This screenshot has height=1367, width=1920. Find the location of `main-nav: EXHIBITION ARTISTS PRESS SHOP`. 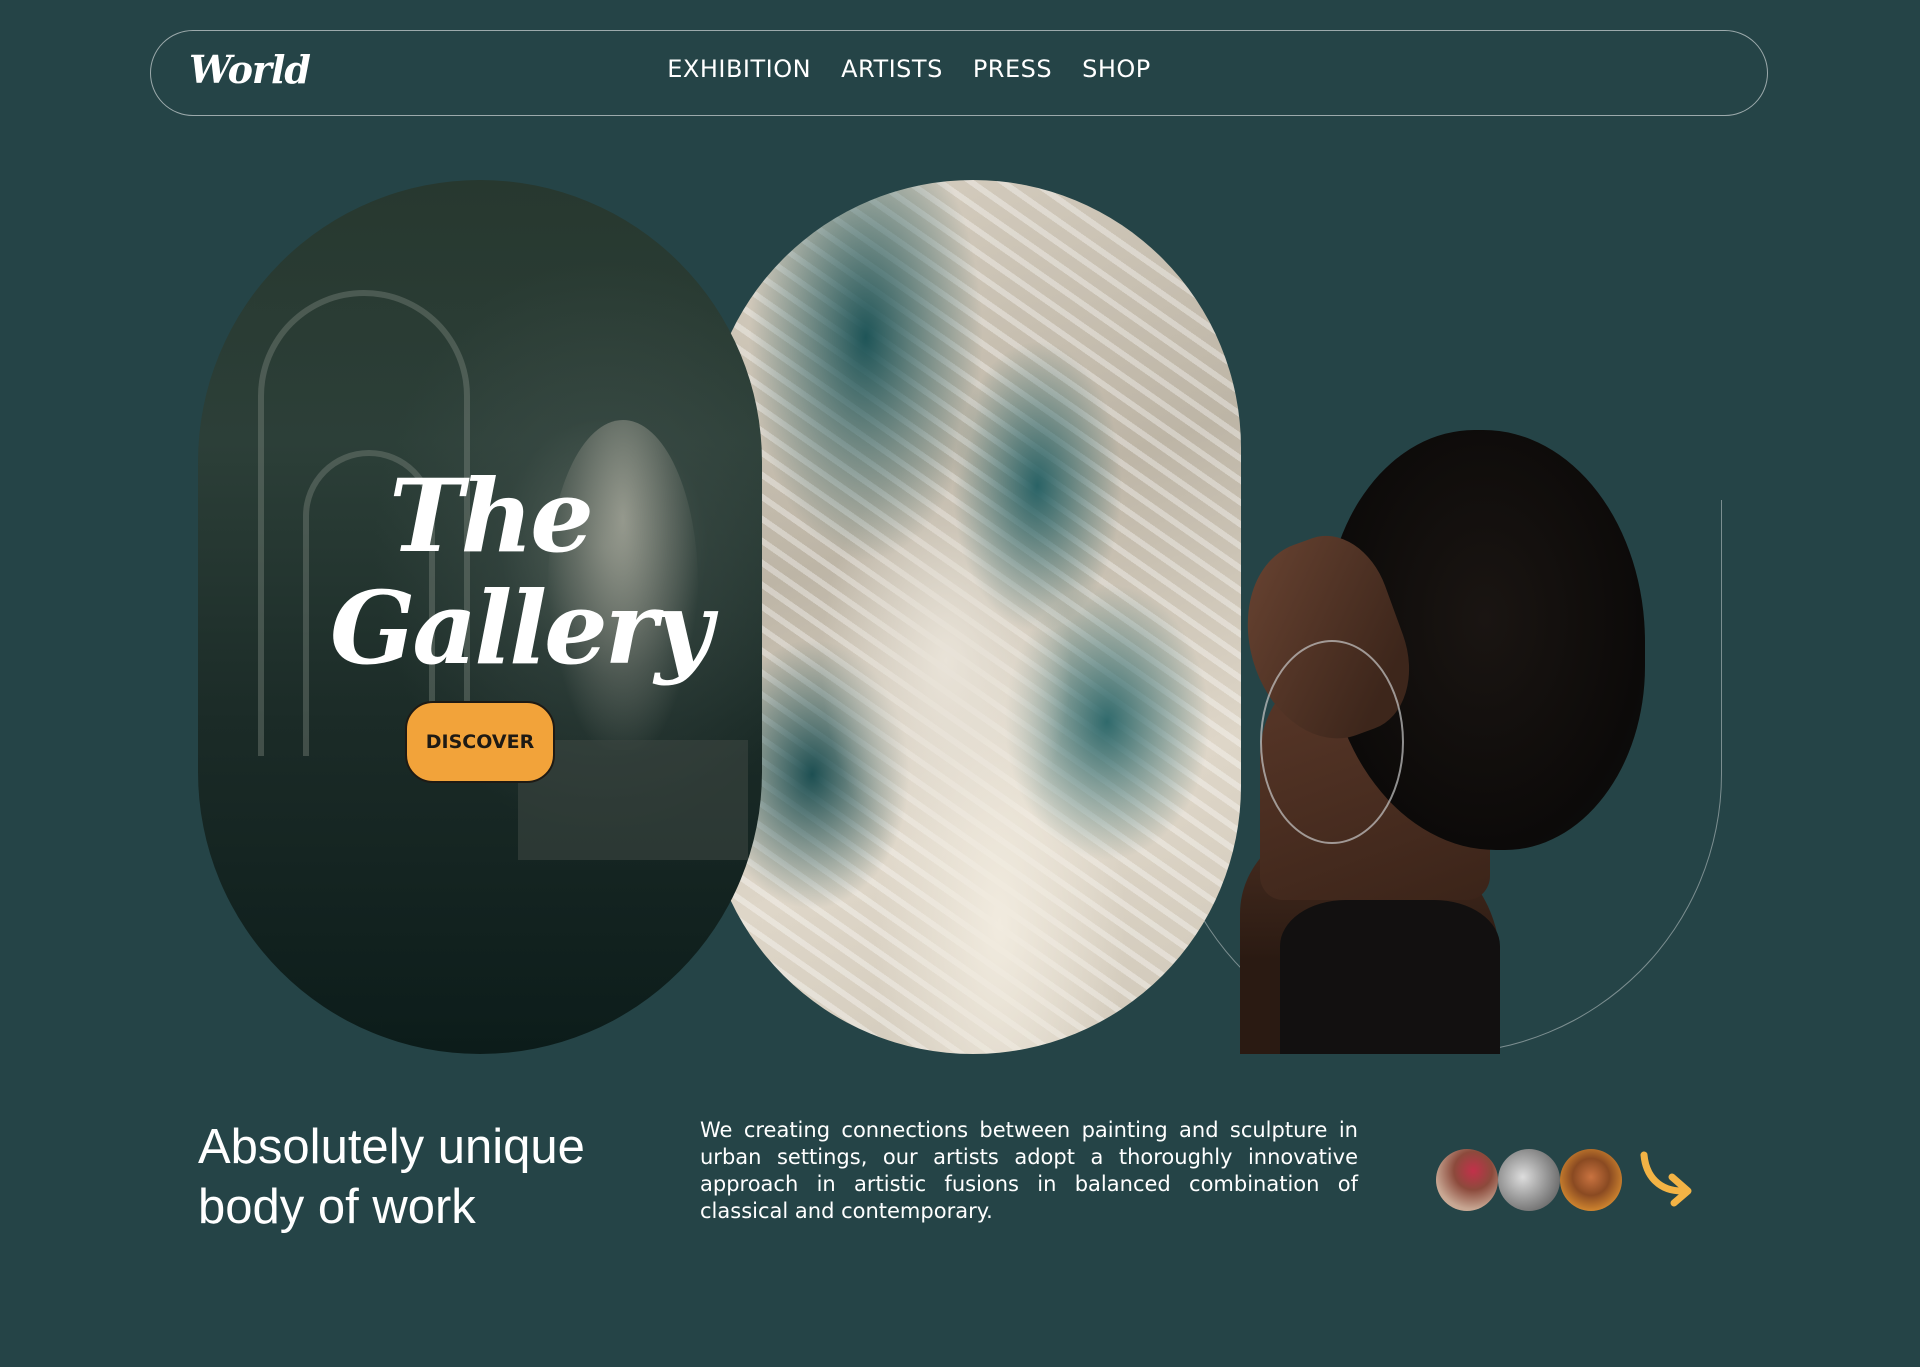

main-nav: EXHIBITION ARTISTS PRESS SHOP is located at coordinates (959, 69).